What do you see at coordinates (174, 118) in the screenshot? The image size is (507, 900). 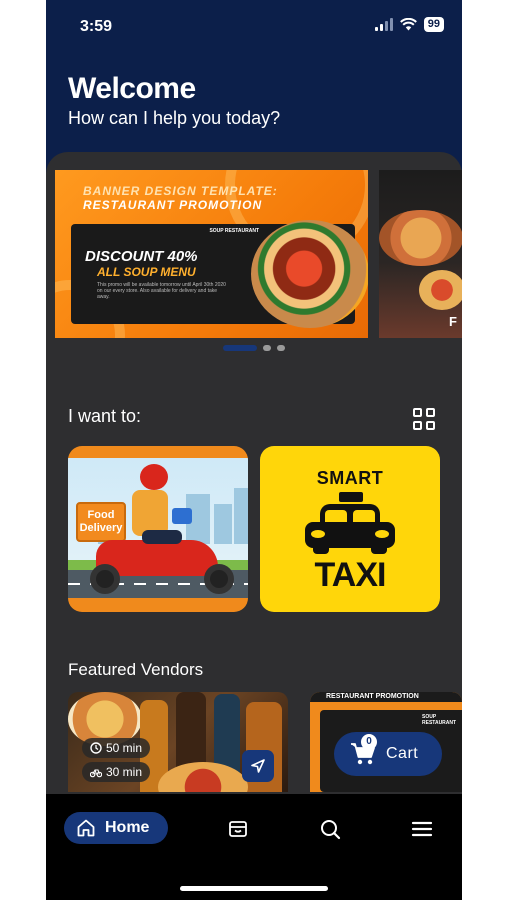 I see `page-subtitle: How can I help you today?` at bounding box center [174, 118].